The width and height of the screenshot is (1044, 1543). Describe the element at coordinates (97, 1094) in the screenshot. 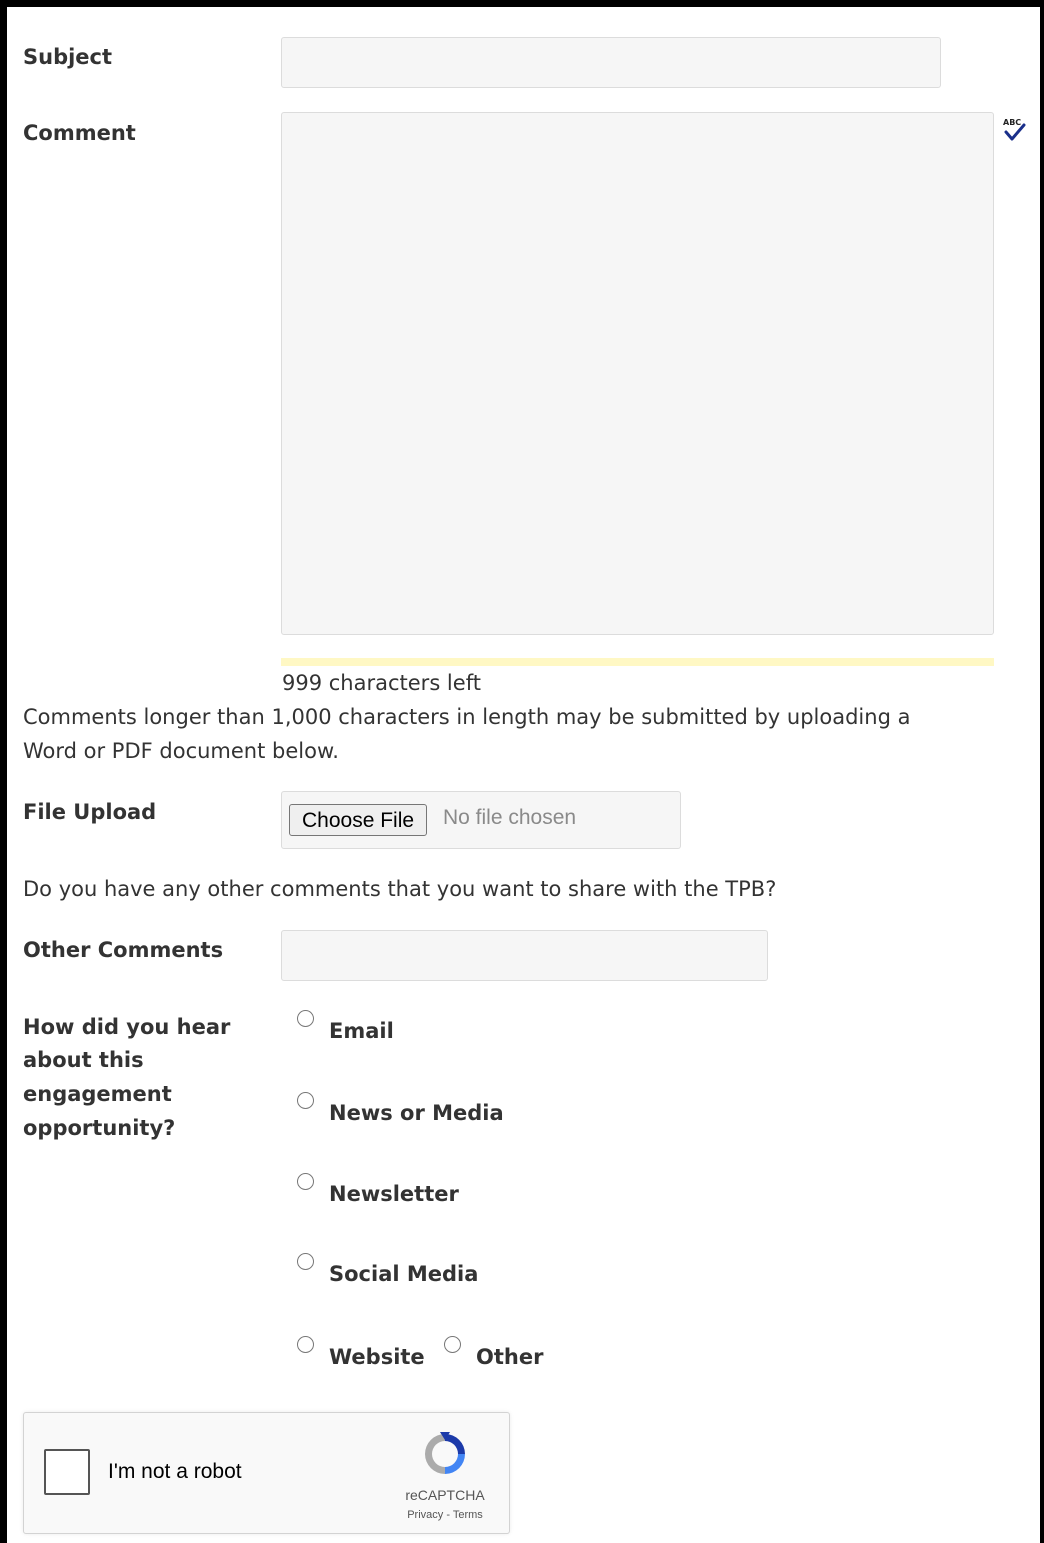

I see `hear-label-line3: engagement` at that location.